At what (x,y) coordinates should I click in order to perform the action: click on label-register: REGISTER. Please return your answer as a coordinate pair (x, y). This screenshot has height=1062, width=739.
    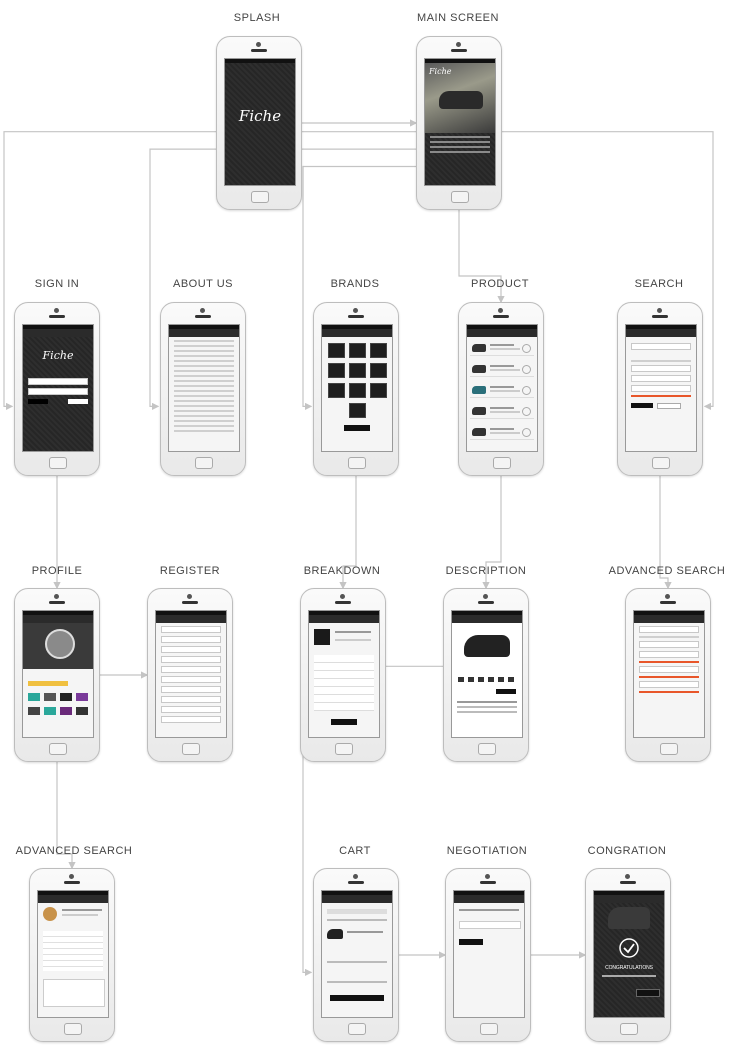
    Looking at the image, I should click on (190, 571).